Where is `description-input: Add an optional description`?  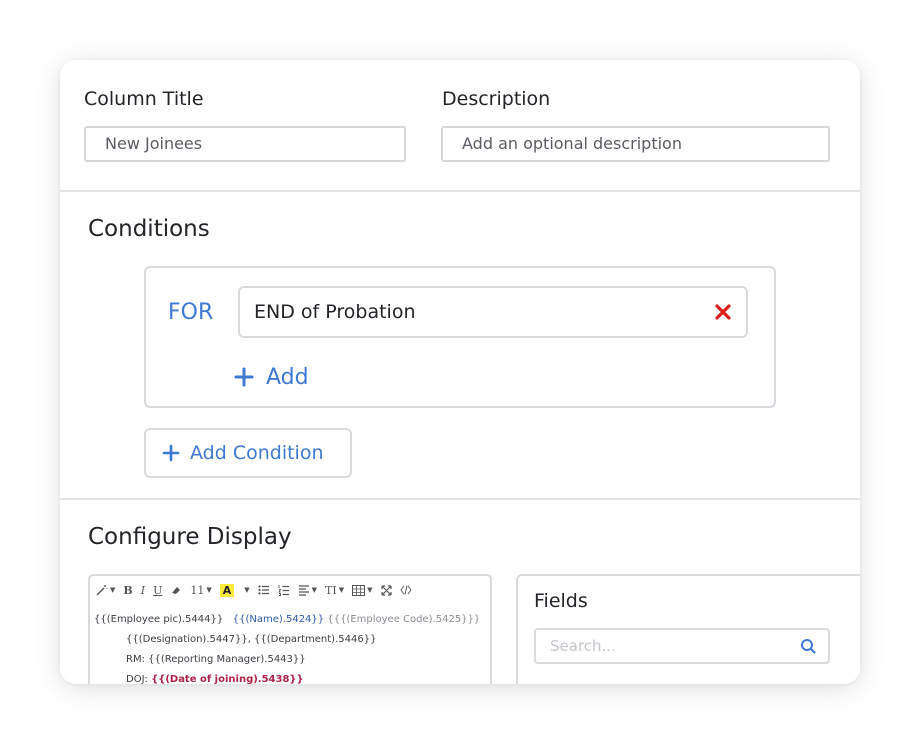 description-input: Add an optional description is located at coordinates (635, 144).